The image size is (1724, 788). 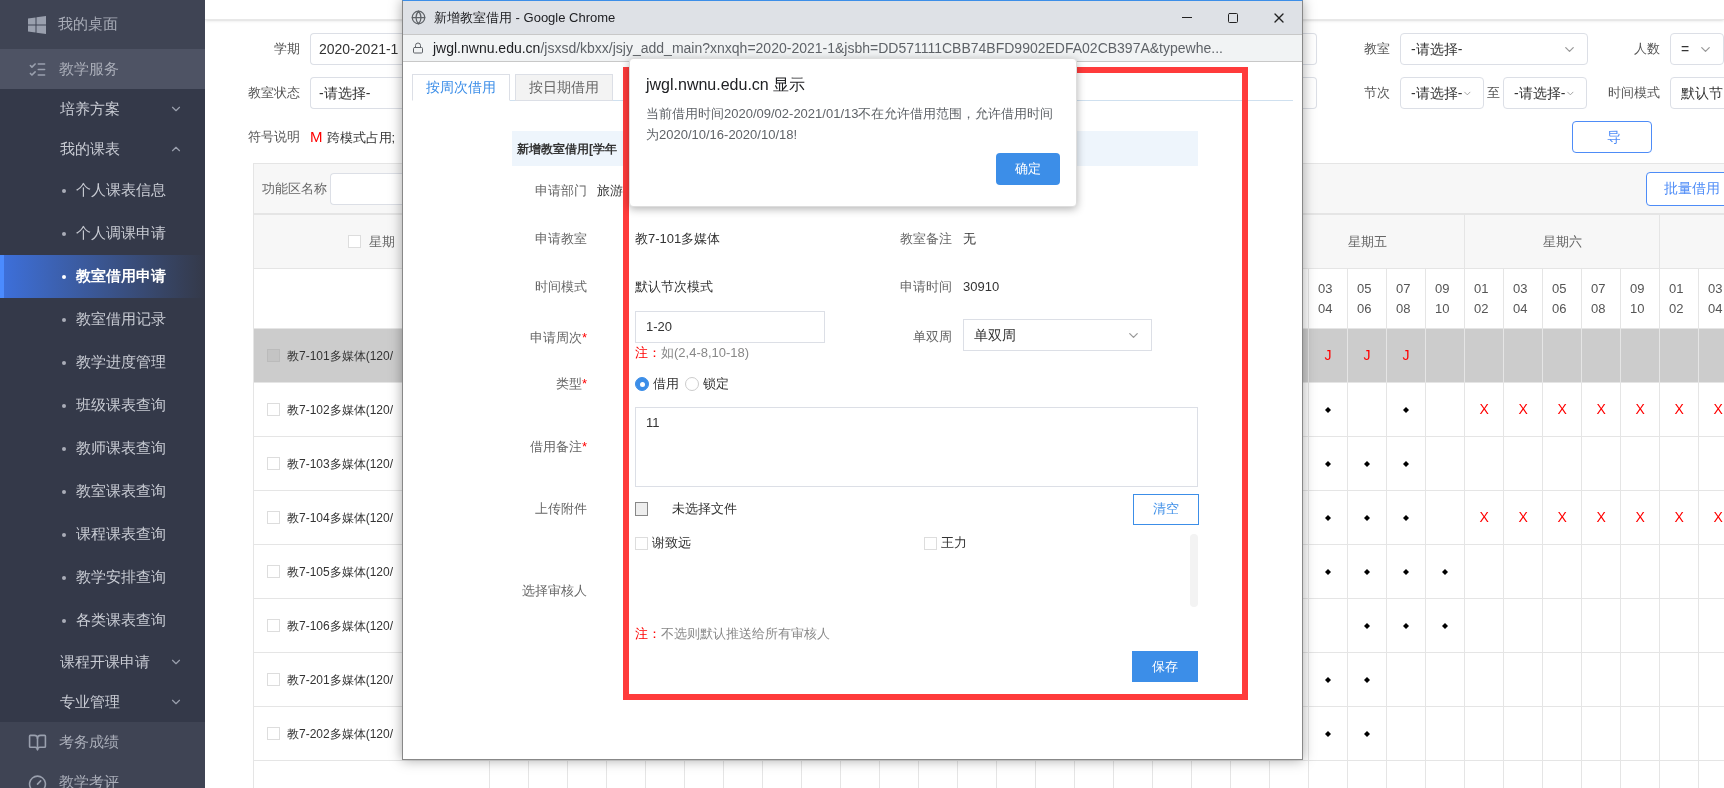 What do you see at coordinates (641, 509) in the screenshot?
I see `file-button` at bounding box center [641, 509].